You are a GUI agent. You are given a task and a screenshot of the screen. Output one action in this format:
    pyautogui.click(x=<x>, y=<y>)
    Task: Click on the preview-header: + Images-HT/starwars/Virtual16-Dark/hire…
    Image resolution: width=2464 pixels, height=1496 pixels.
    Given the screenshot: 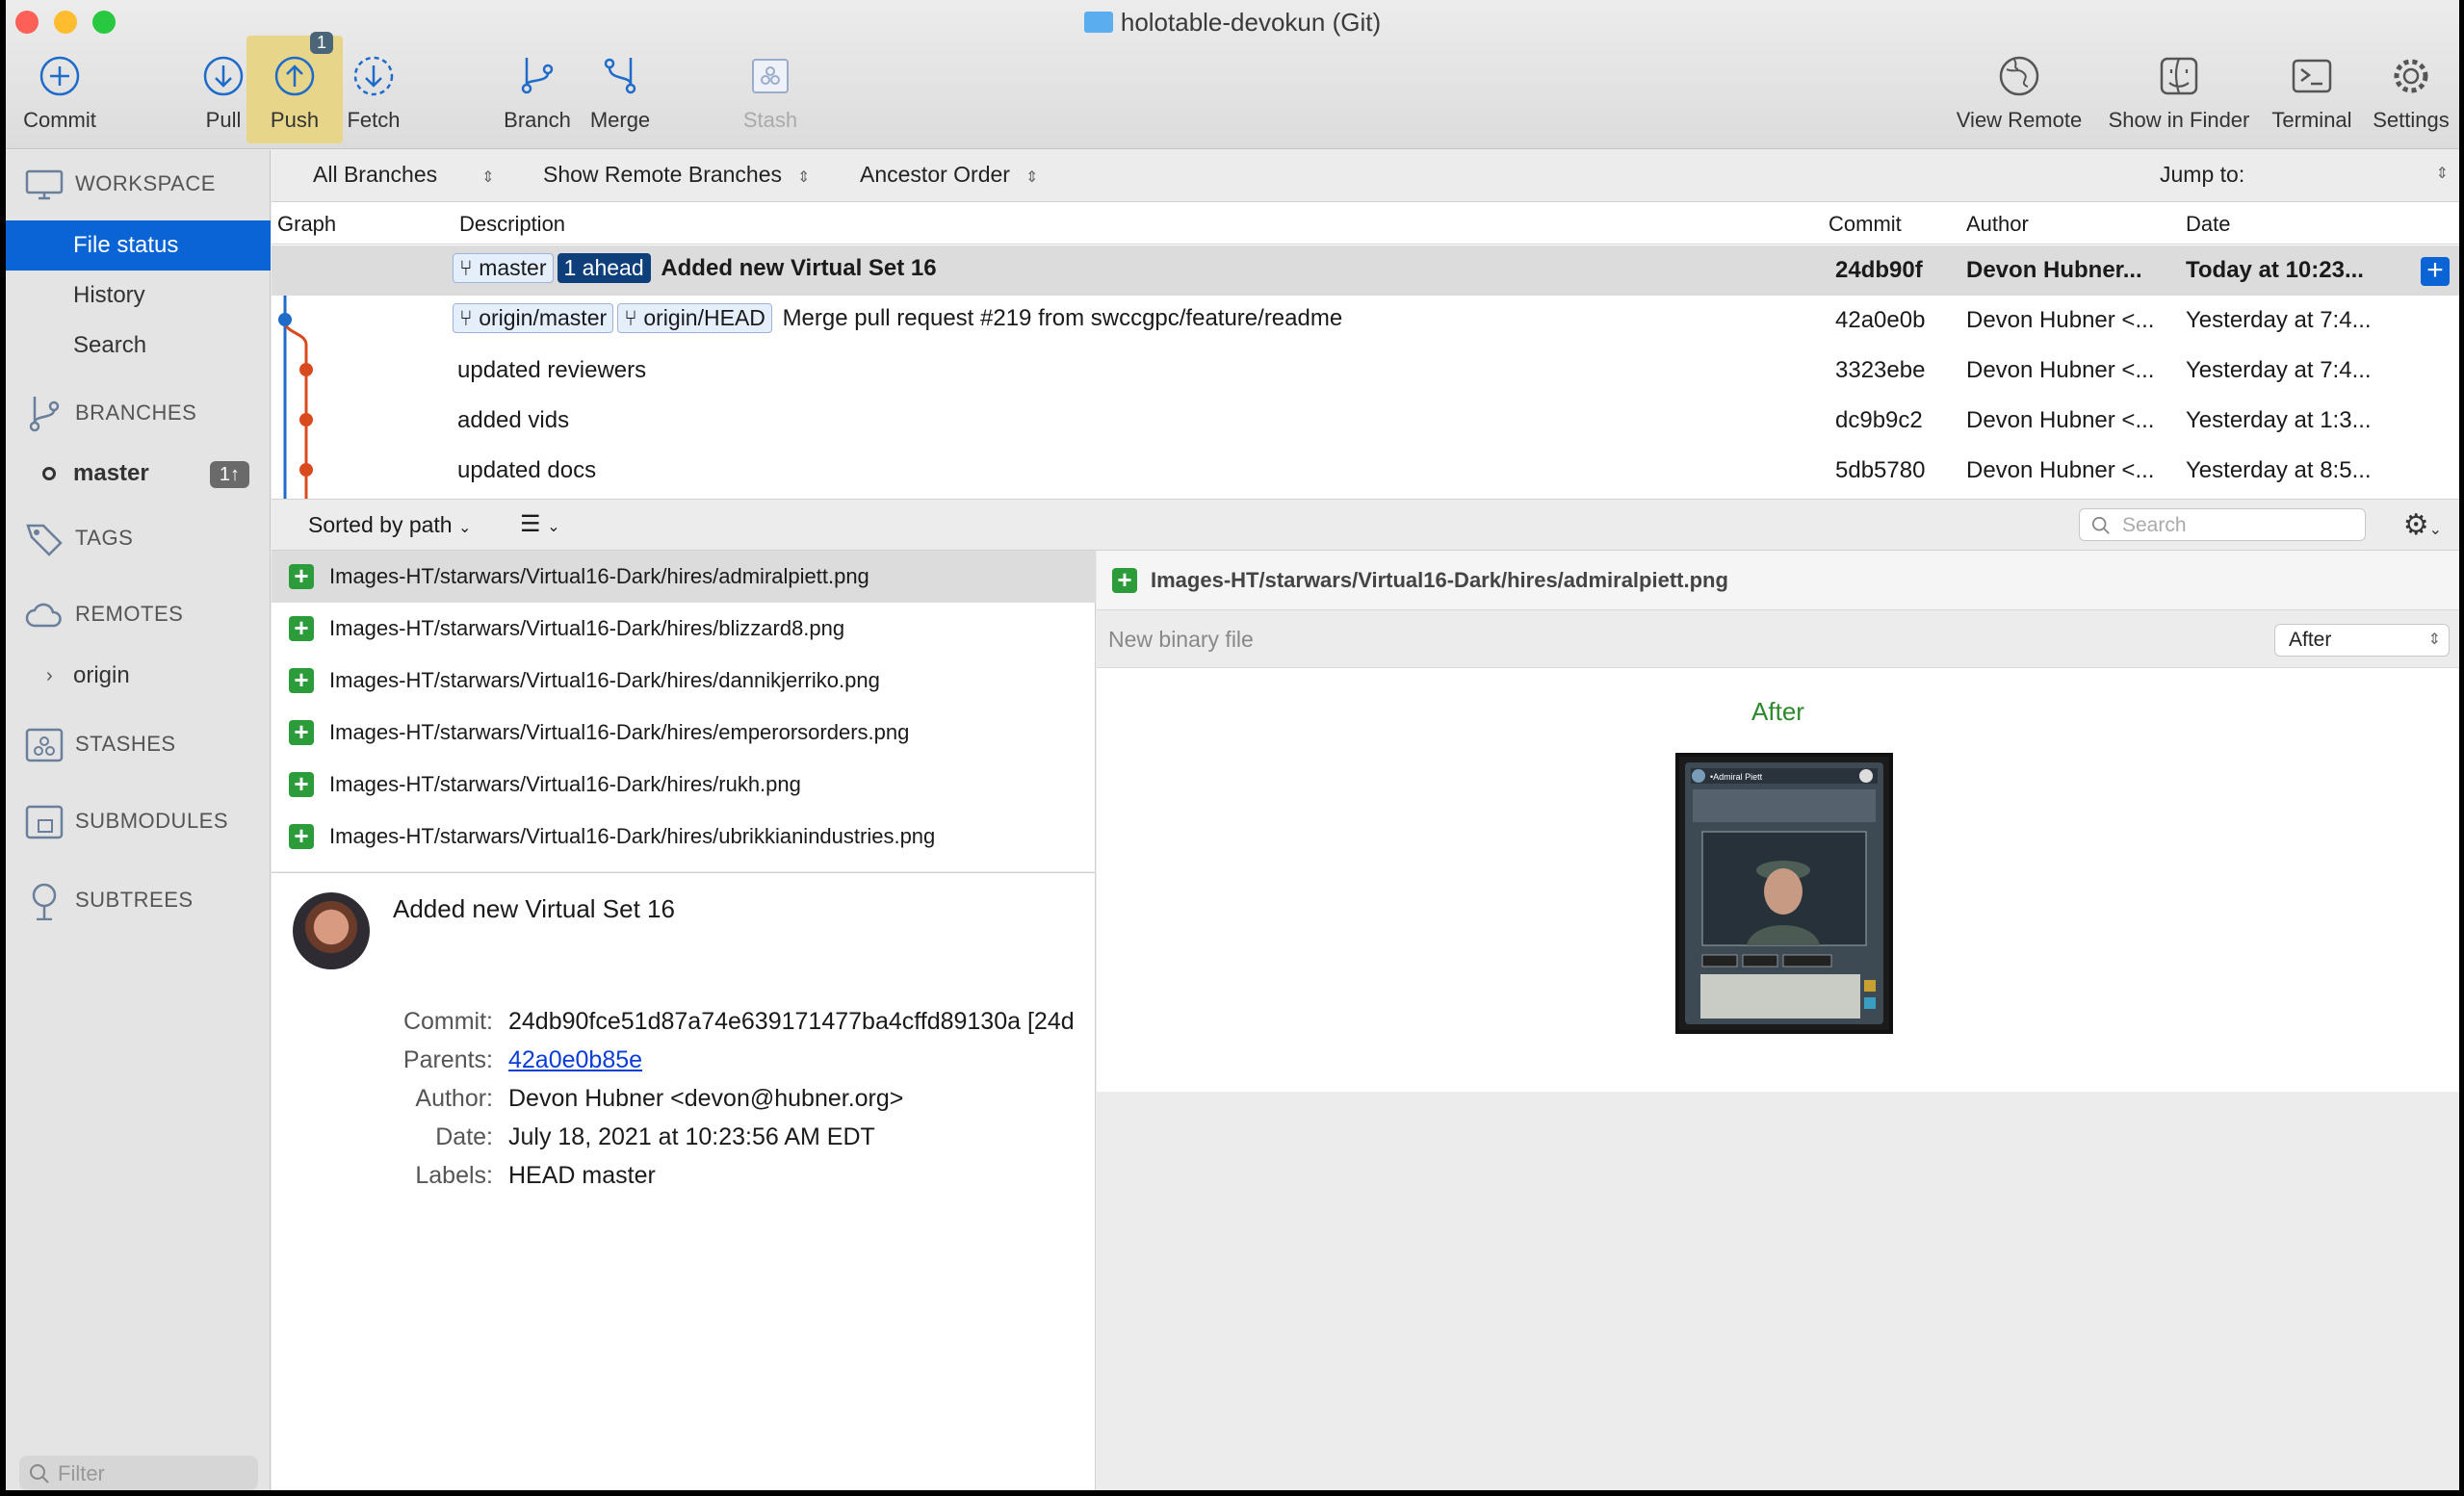 What is the action you would take?
    pyautogui.click(x=1778, y=580)
    